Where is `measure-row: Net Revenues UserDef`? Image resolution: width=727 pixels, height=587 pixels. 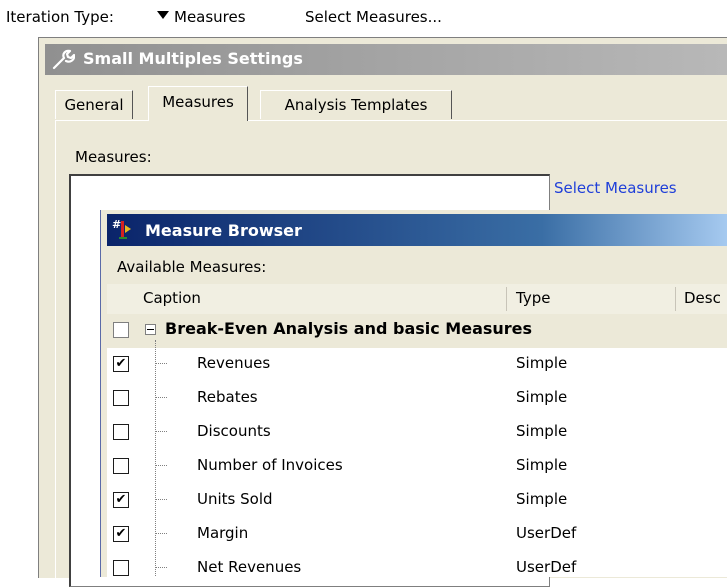 measure-row: Net Revenues UserDef is located at coordinates (417, 564).